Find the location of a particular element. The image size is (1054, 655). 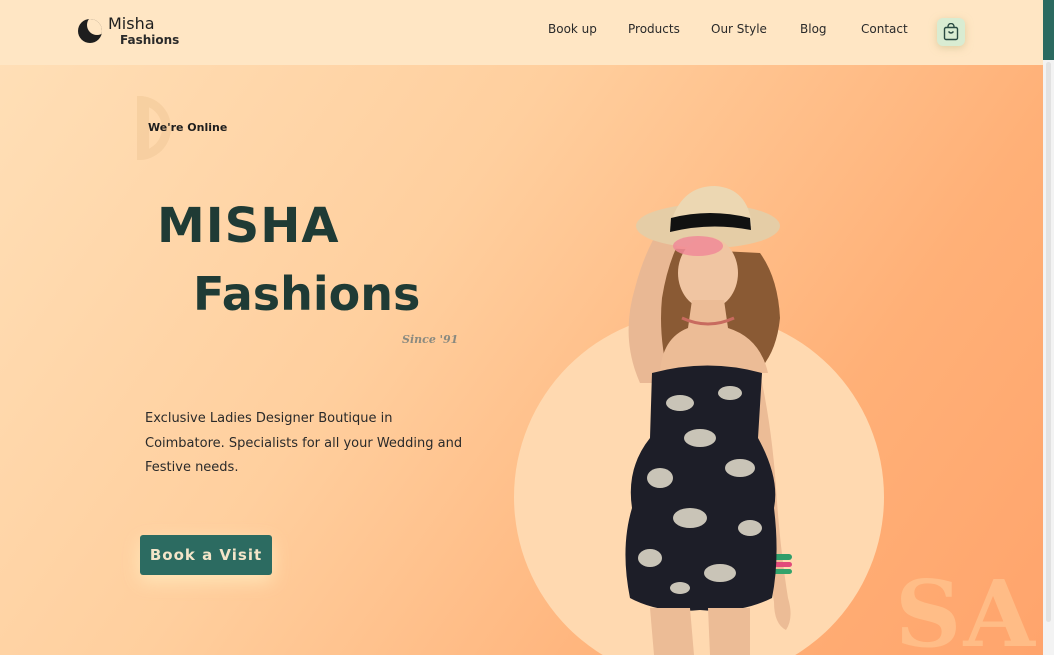

scrollbar-thumb is located at coordinates (1048, 342).